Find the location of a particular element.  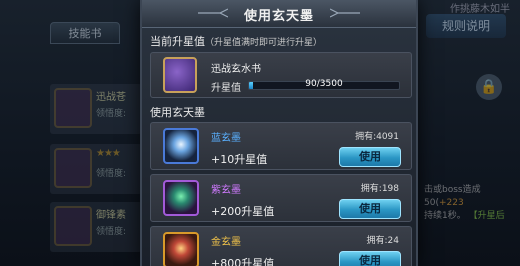

skill-book-item: ★★★ 领悟度: is located at coordinates (96, 169).